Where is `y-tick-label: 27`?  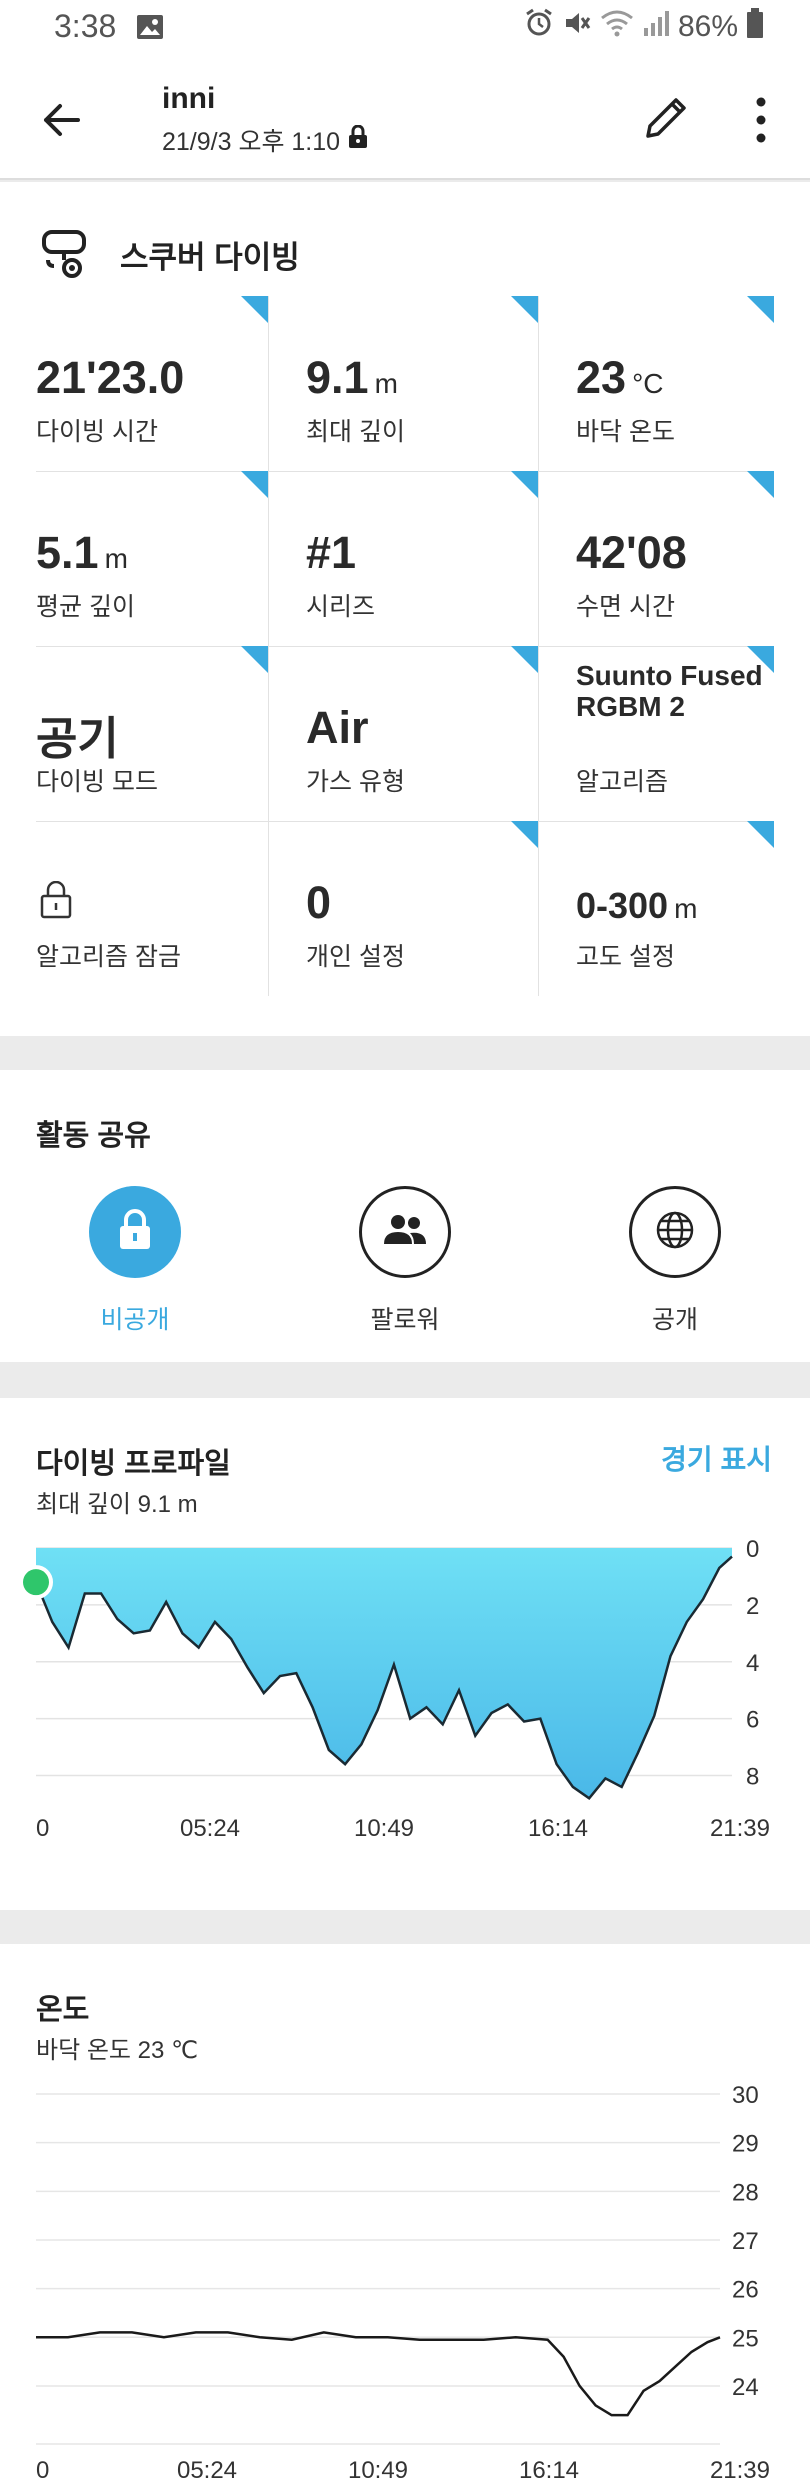 y-tick-label: 27 is located at coordinates (745, 2241).